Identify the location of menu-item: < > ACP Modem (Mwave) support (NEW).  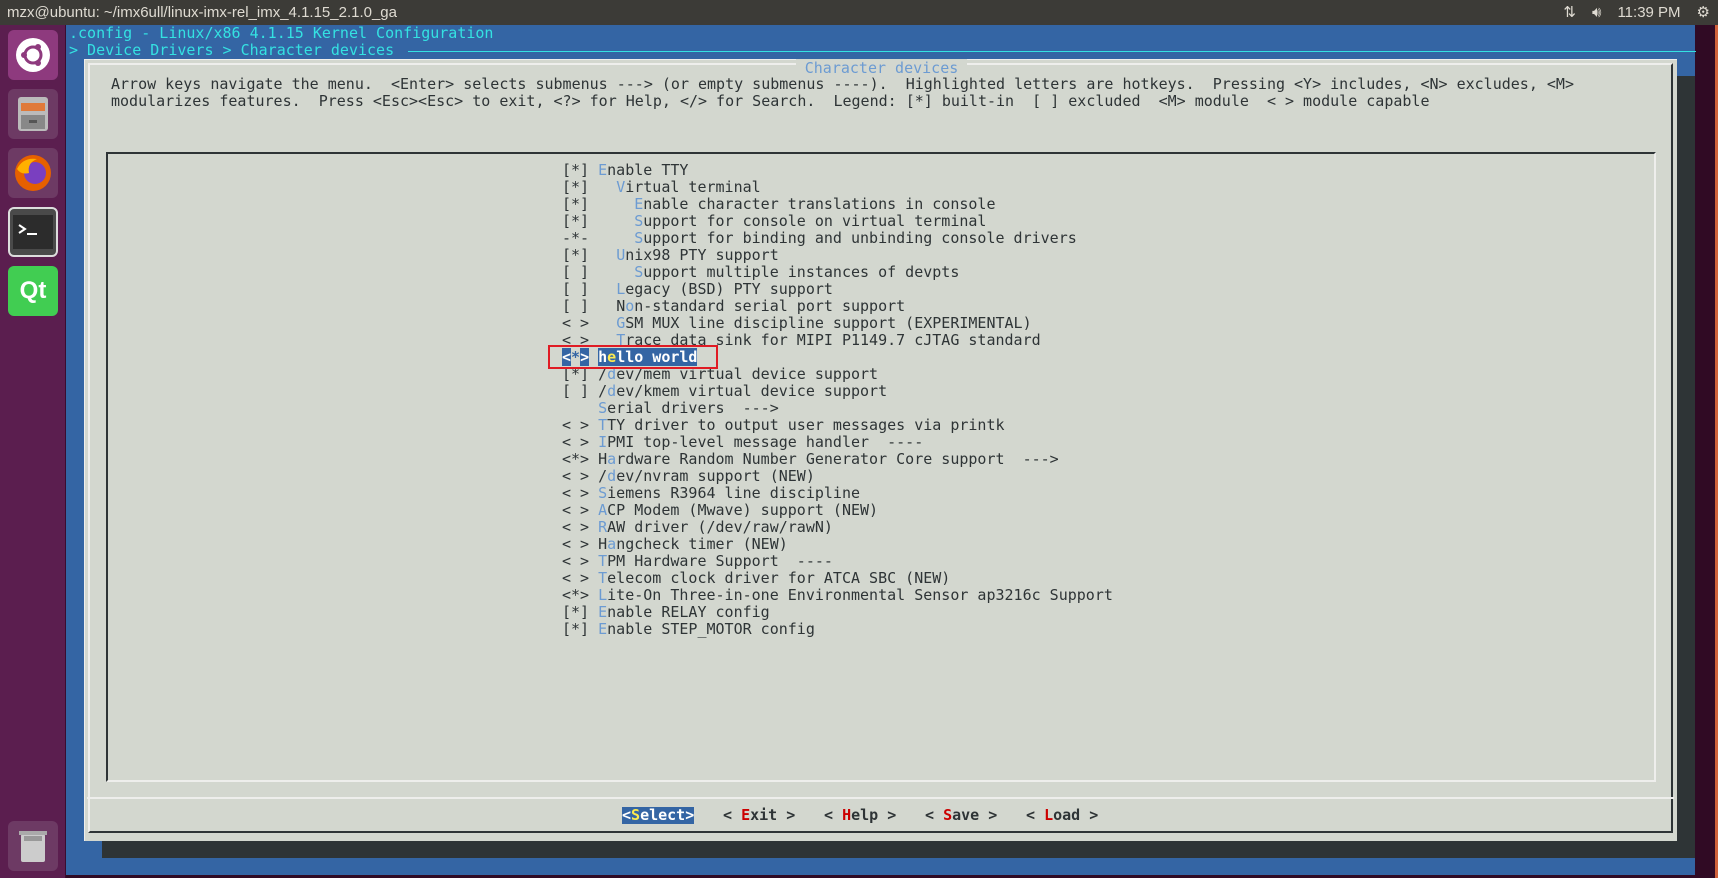
(720, 510).